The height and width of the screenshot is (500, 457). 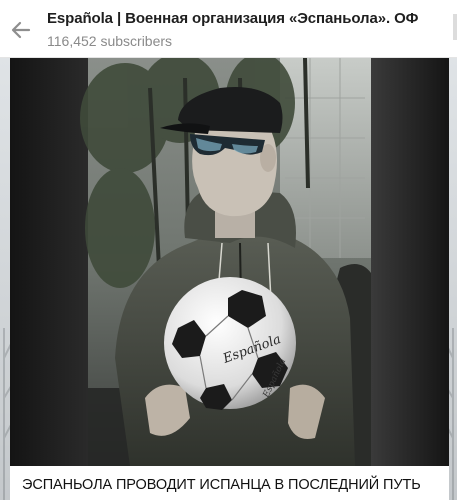 I want to click on arrow-left-icon, so click(x=21, y=30).